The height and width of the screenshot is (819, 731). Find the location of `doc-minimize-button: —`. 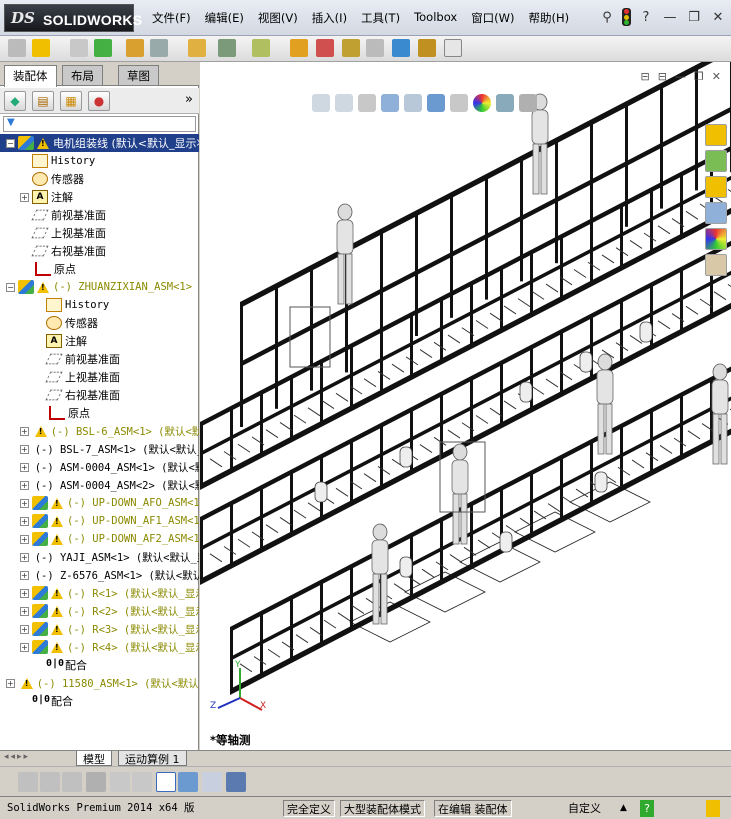

doc-minimize-button: — is located at coordinates (680, 76).